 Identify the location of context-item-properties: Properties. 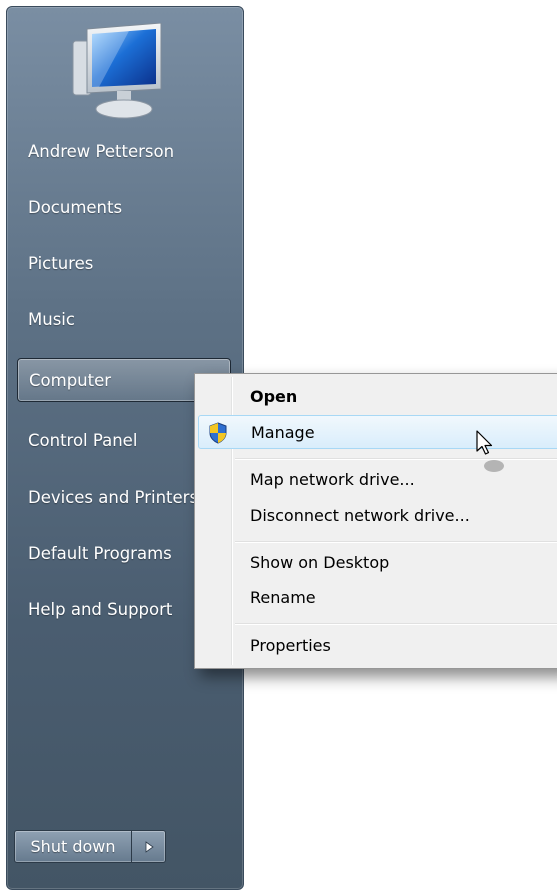
(377, 646).